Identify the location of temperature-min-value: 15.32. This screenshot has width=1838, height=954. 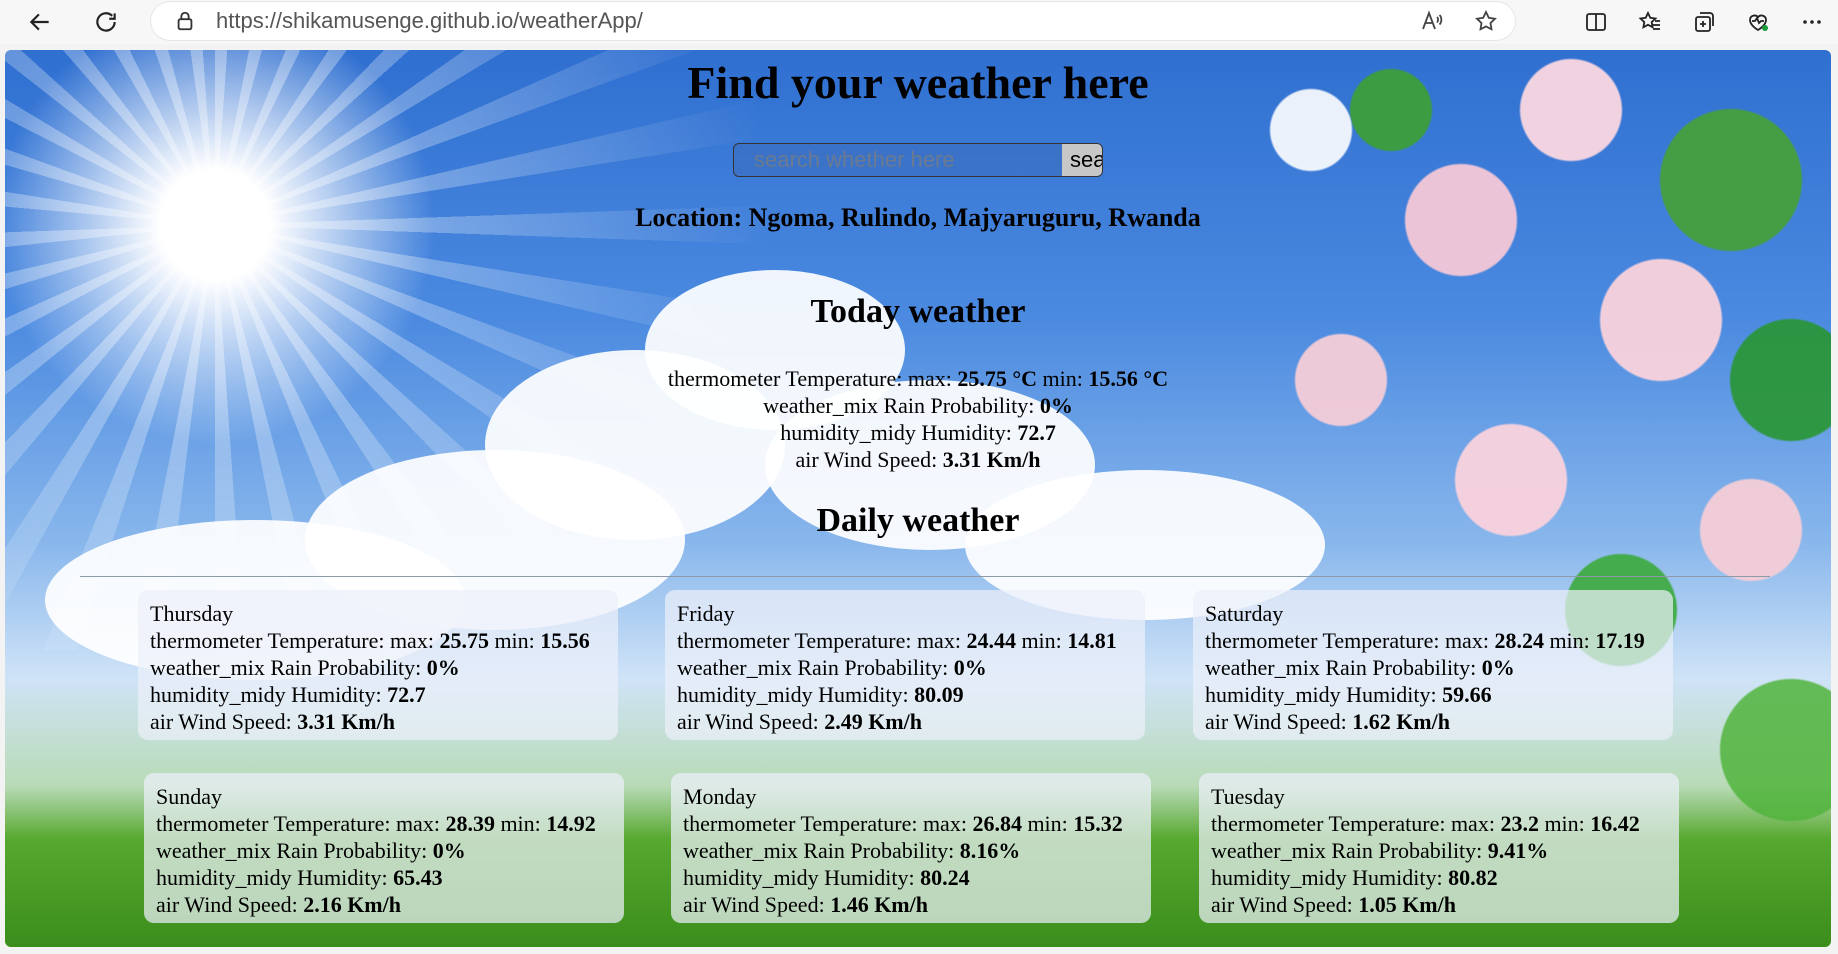
(1098, 823).